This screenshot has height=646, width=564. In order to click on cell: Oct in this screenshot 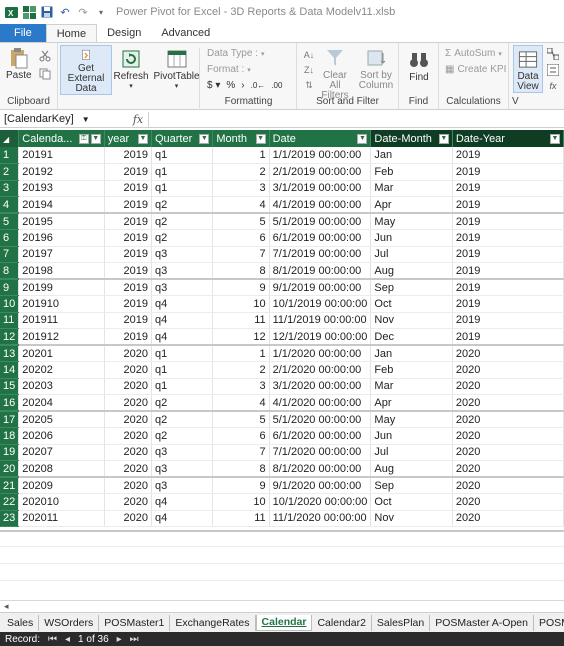, I will do `click(411, 304)`.